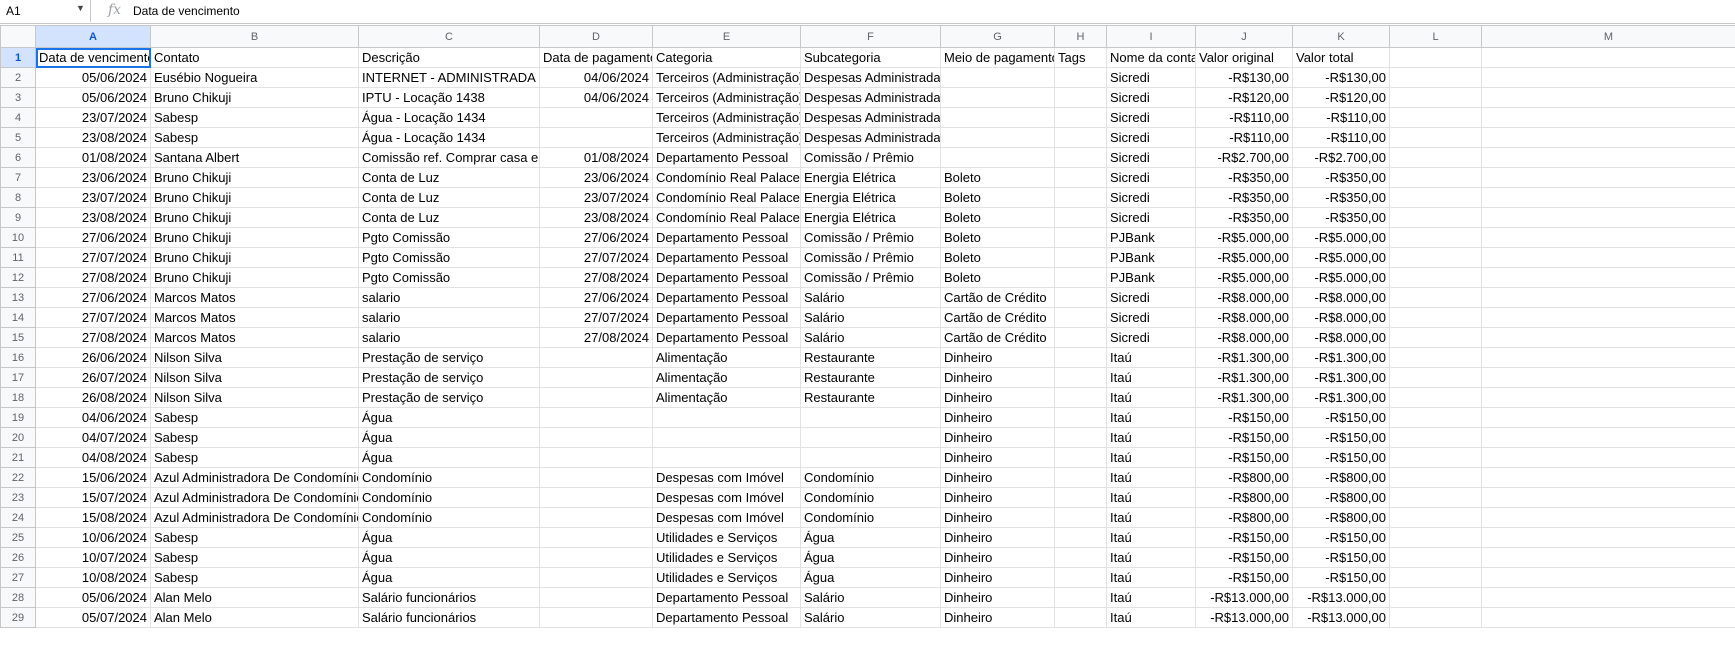 The image size is (1735, 660). Describe the element at coordinates (1080, 36) in the screenshot. I see `column-header-h: H` at that location.